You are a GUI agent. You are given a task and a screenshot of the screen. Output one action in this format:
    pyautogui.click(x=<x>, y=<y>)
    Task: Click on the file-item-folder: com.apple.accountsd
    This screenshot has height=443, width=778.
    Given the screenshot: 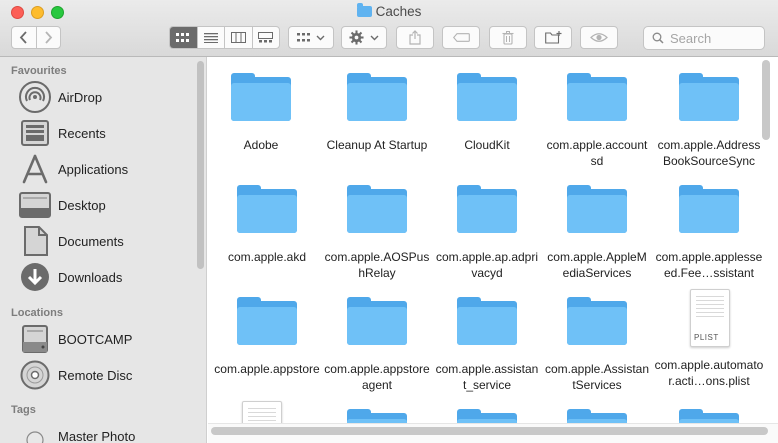 What is the action you would take?
    pyautogui.click(x=597, y=121)
    